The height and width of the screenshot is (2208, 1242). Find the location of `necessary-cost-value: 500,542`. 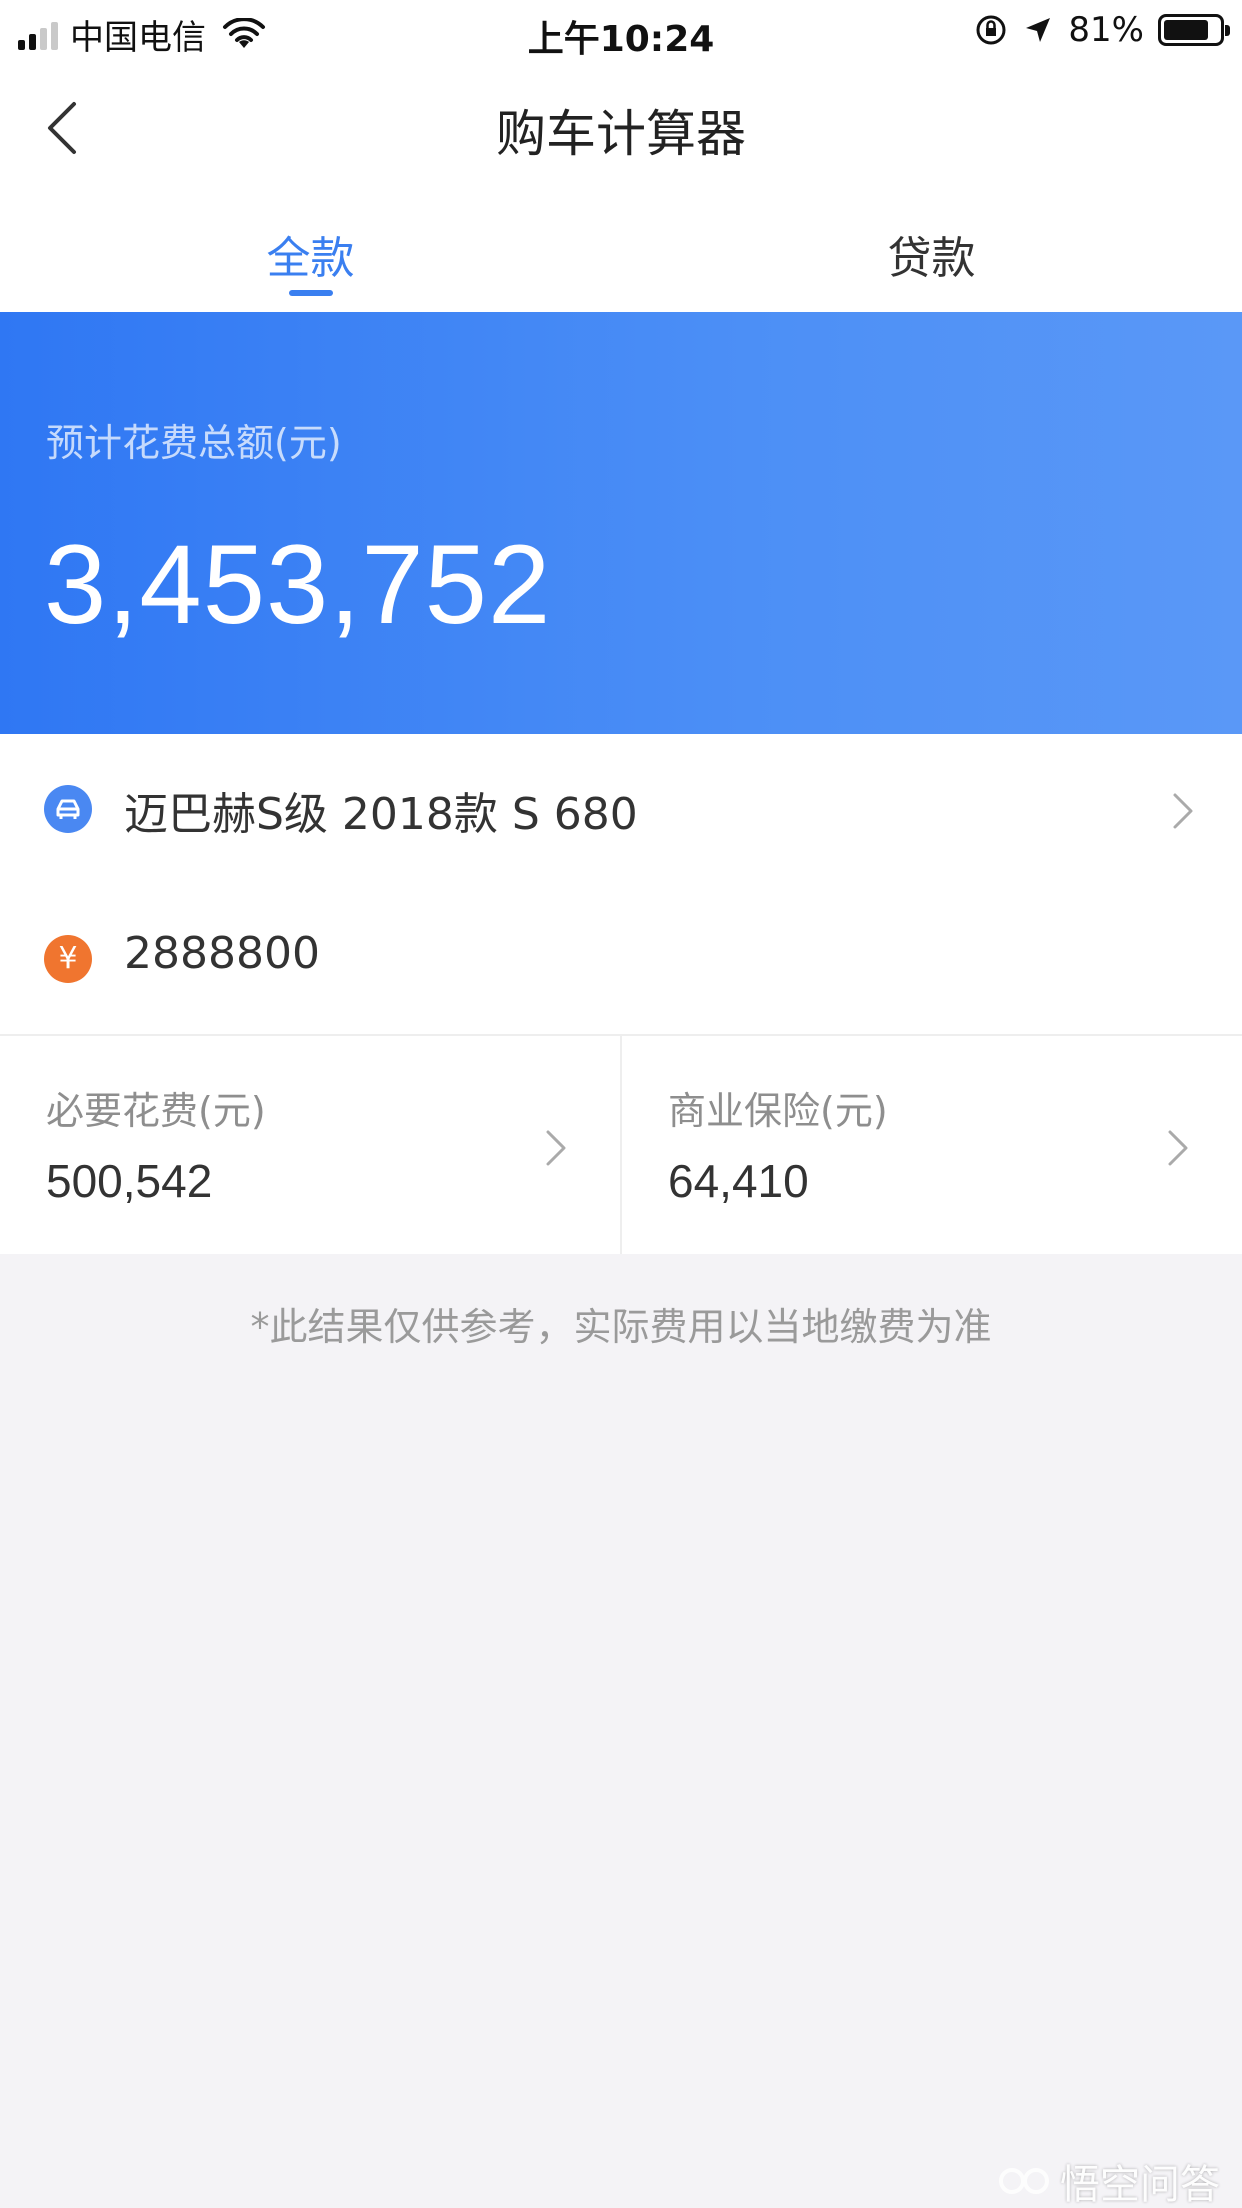

necessary-cost-value: 500,542 is located at coordinates (129, 1181).